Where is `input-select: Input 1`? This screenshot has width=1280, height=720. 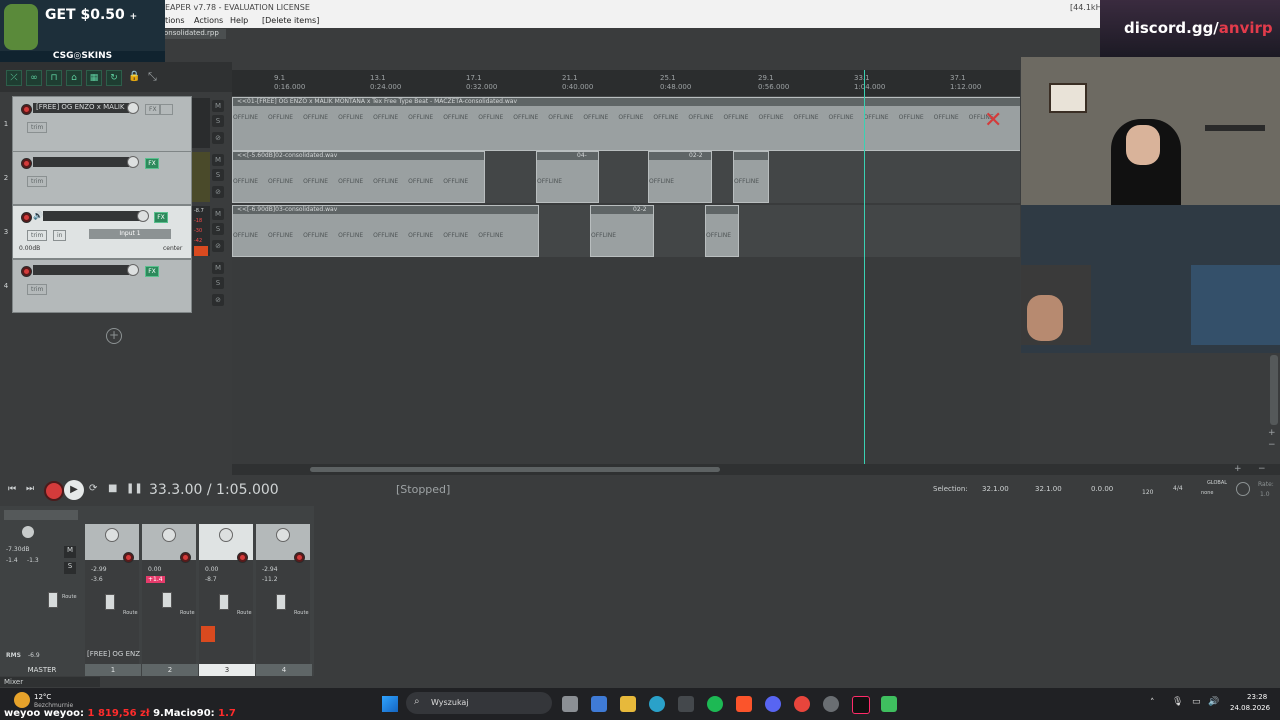 input-select: Input 1 is located at coordinates (130, 234).